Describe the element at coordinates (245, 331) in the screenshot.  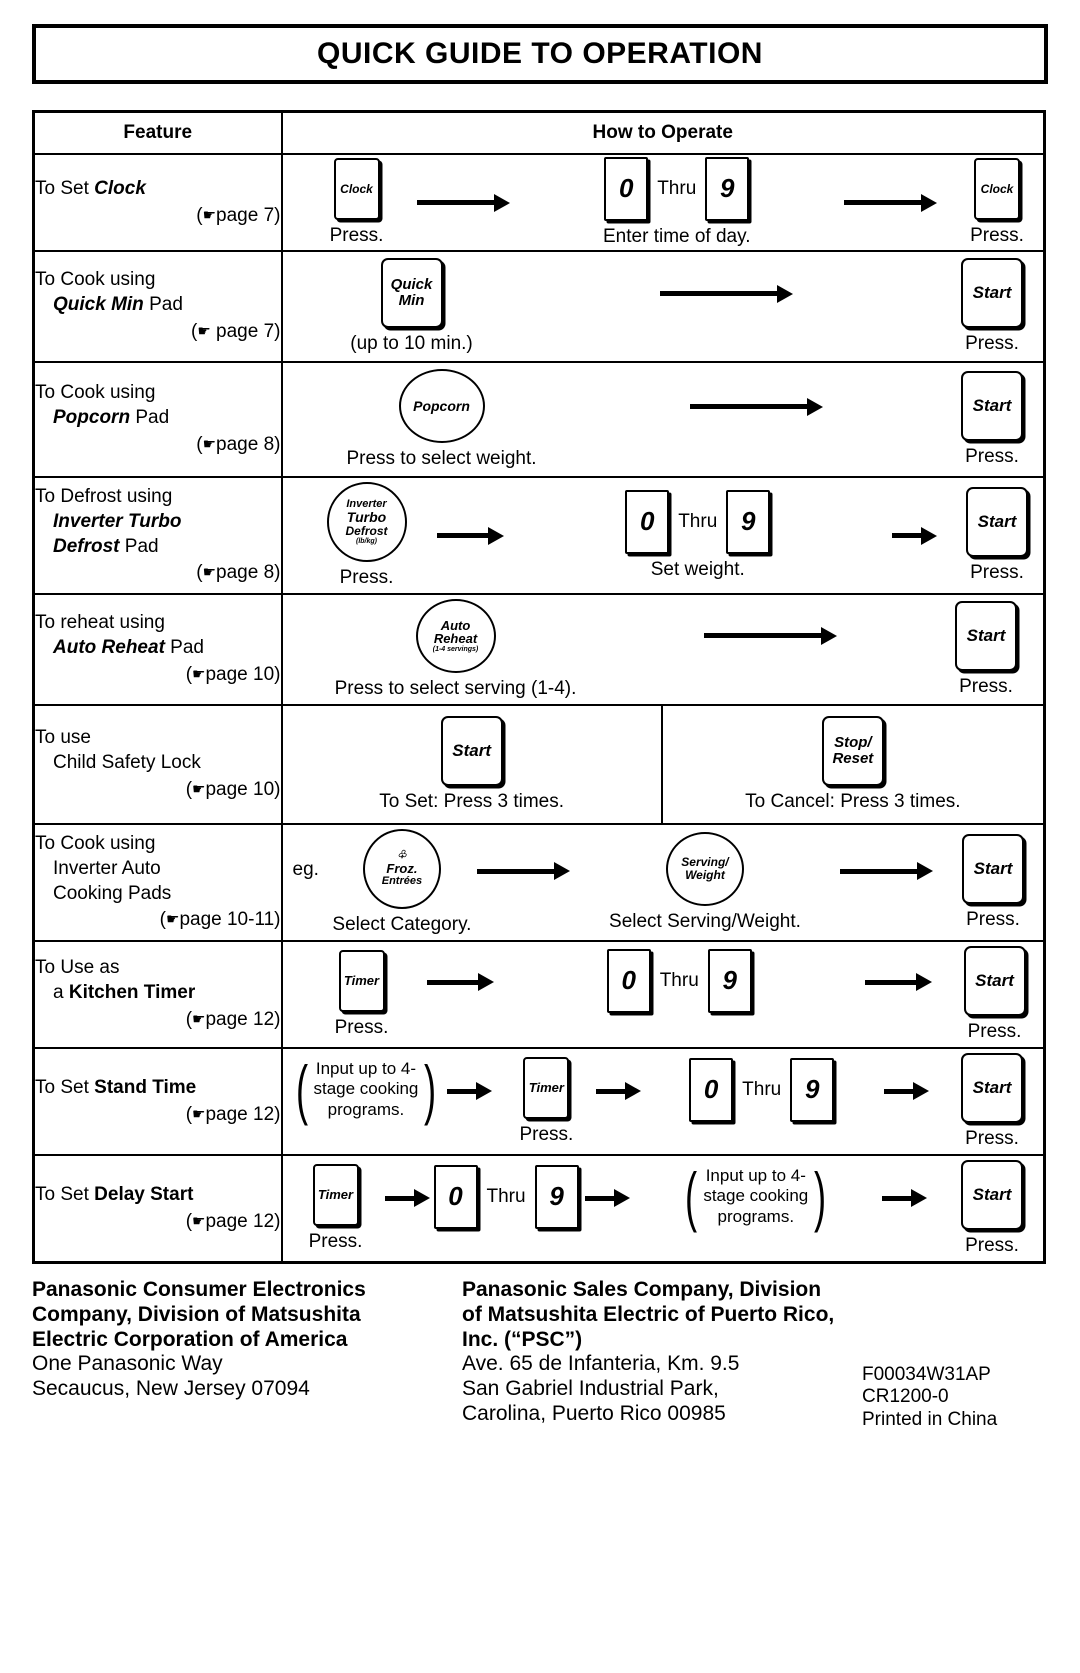
I see `page-reference-text: page 7` at that location.